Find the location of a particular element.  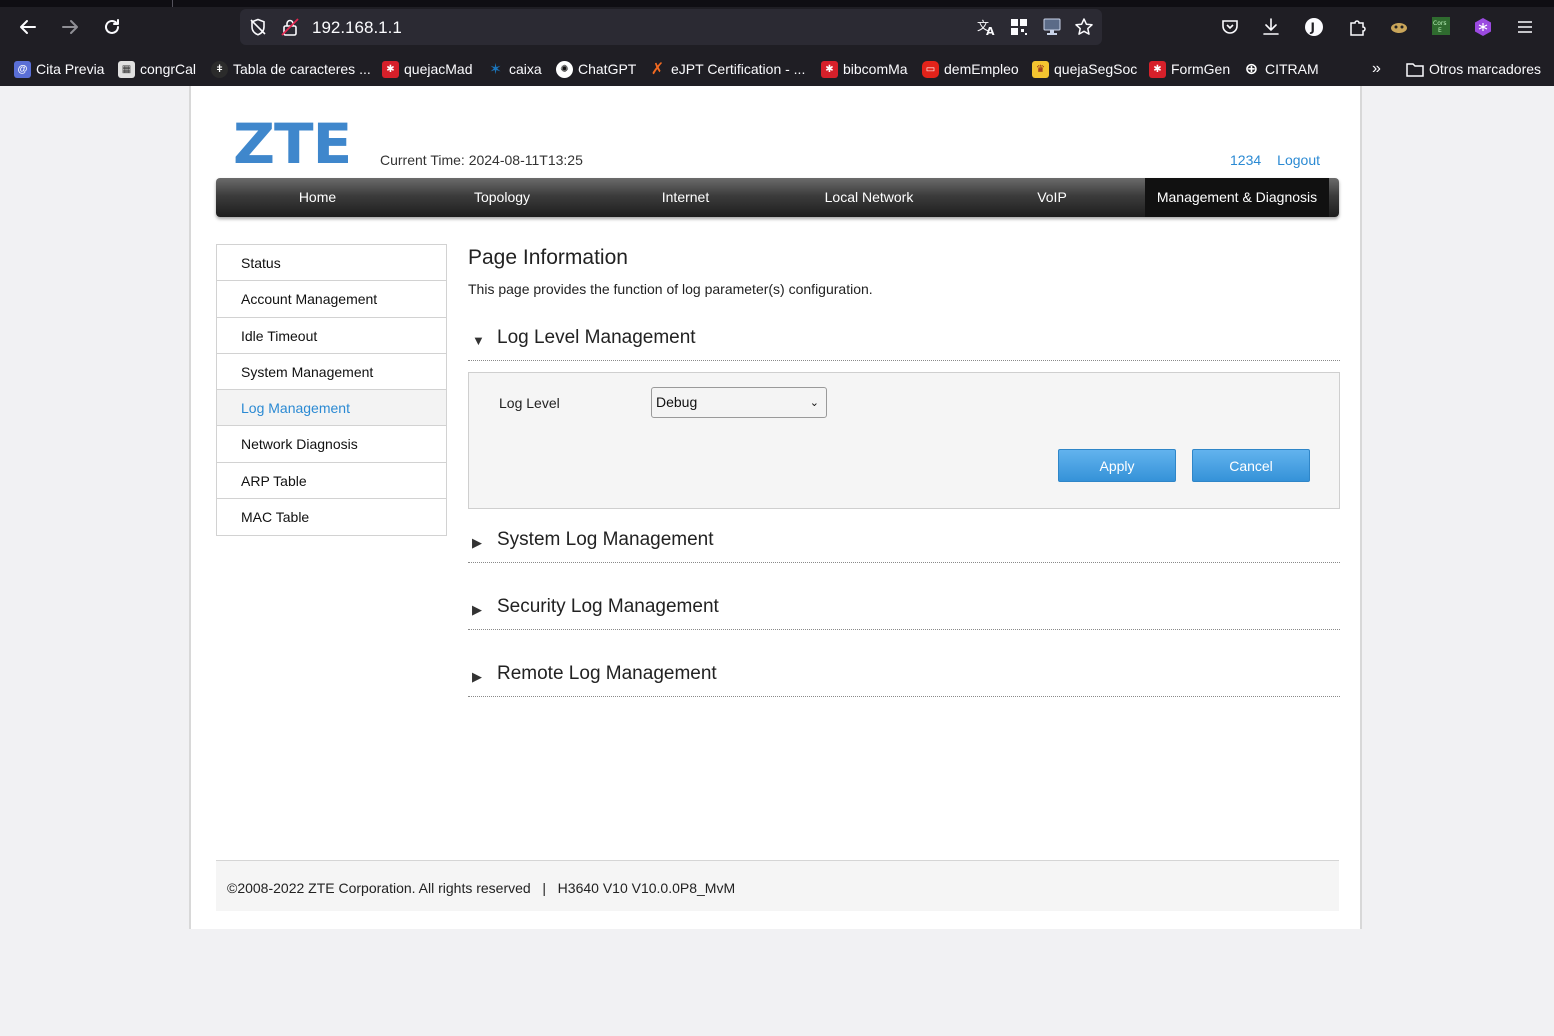

bookmark-citram: ⊕ CITRAM is located at coordinates (1281, 69).